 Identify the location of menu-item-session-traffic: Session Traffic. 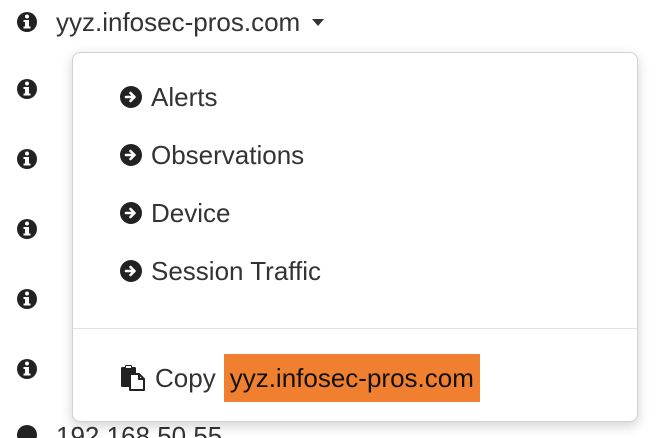
(220, 271).